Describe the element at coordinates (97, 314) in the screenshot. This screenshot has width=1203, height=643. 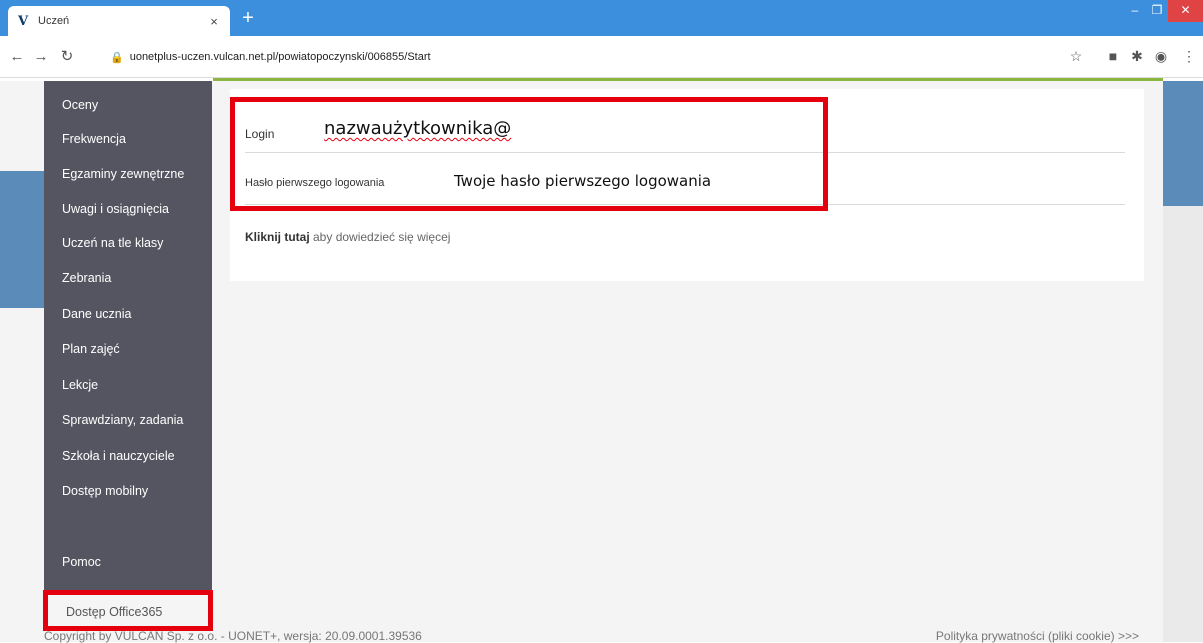
I see `sidebar-item-dane-ucznia: Dane ucznia` at that location.